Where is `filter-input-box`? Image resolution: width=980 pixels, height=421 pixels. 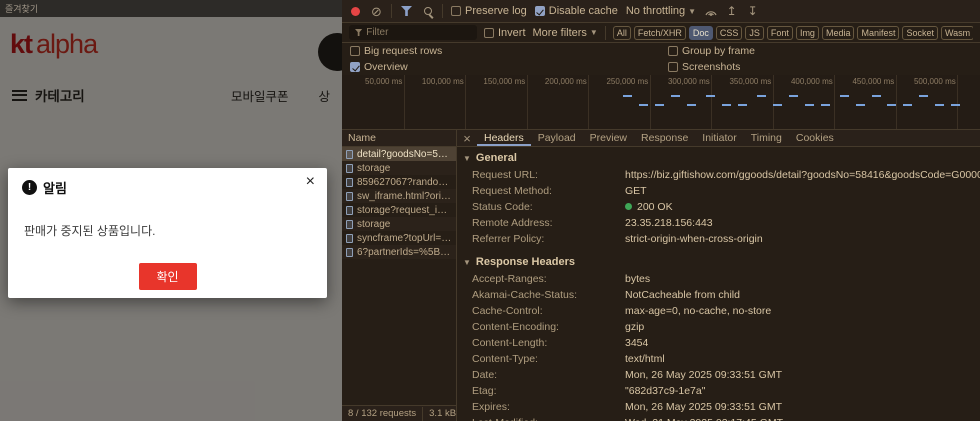 filter-input-box is located at coordinates (413, 32).